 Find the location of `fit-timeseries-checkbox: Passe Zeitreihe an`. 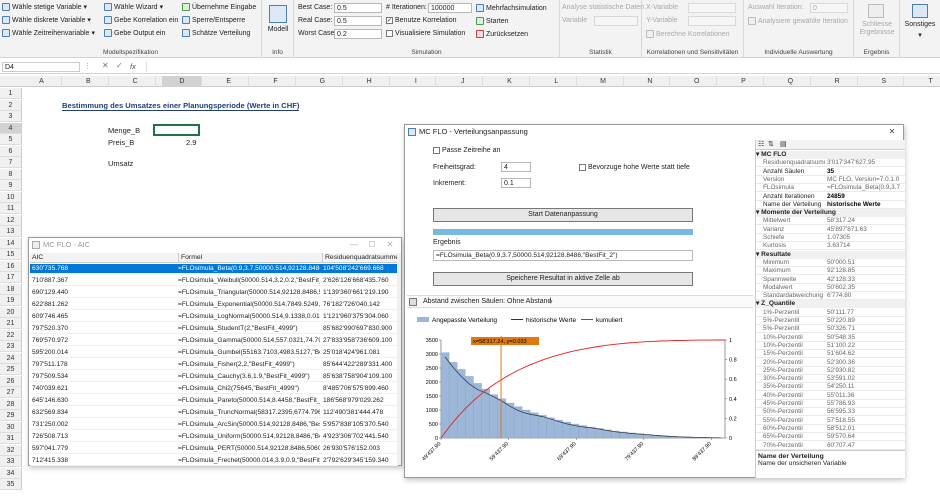

fit-timeseries-checkbox: Passe Zeitreihe an is located at coordinates (466, 150).